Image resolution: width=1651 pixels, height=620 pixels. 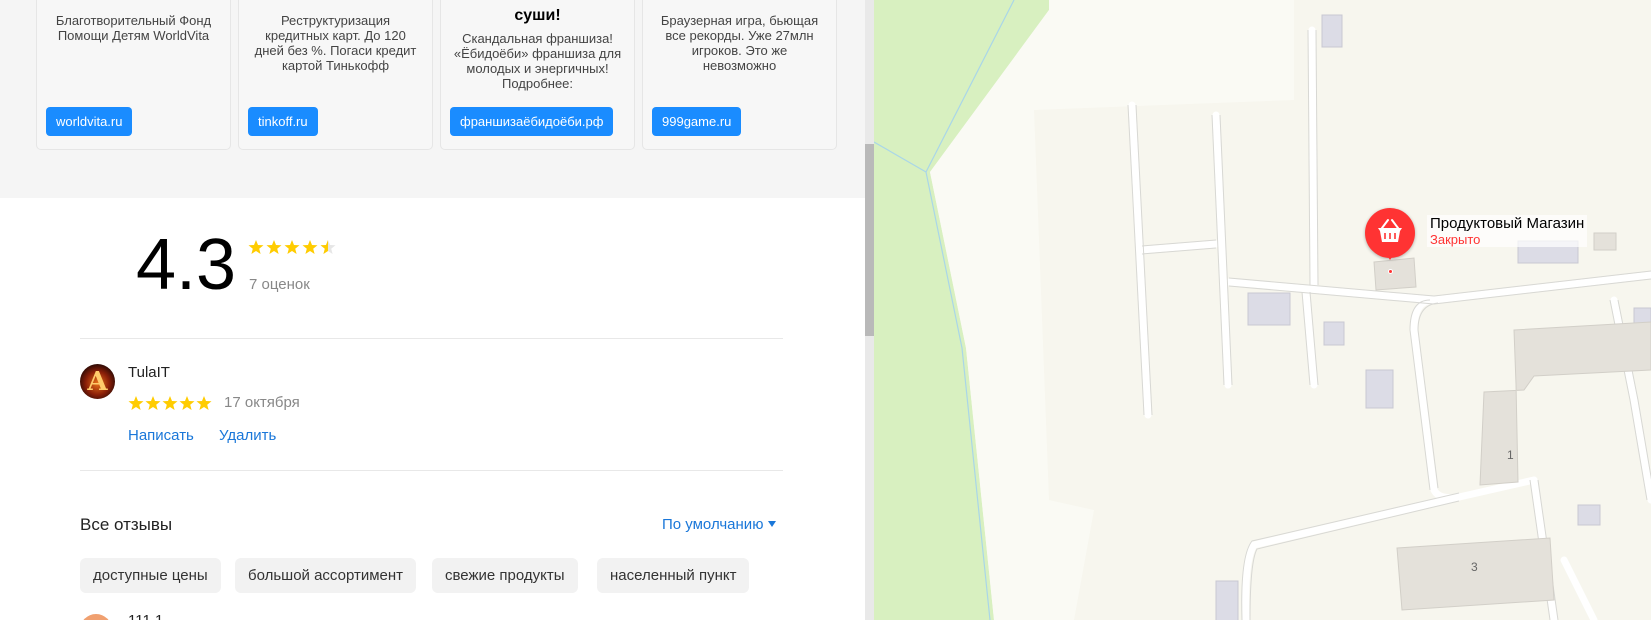 I want to click on poi-location-dot, so click(x=1390, y=271).